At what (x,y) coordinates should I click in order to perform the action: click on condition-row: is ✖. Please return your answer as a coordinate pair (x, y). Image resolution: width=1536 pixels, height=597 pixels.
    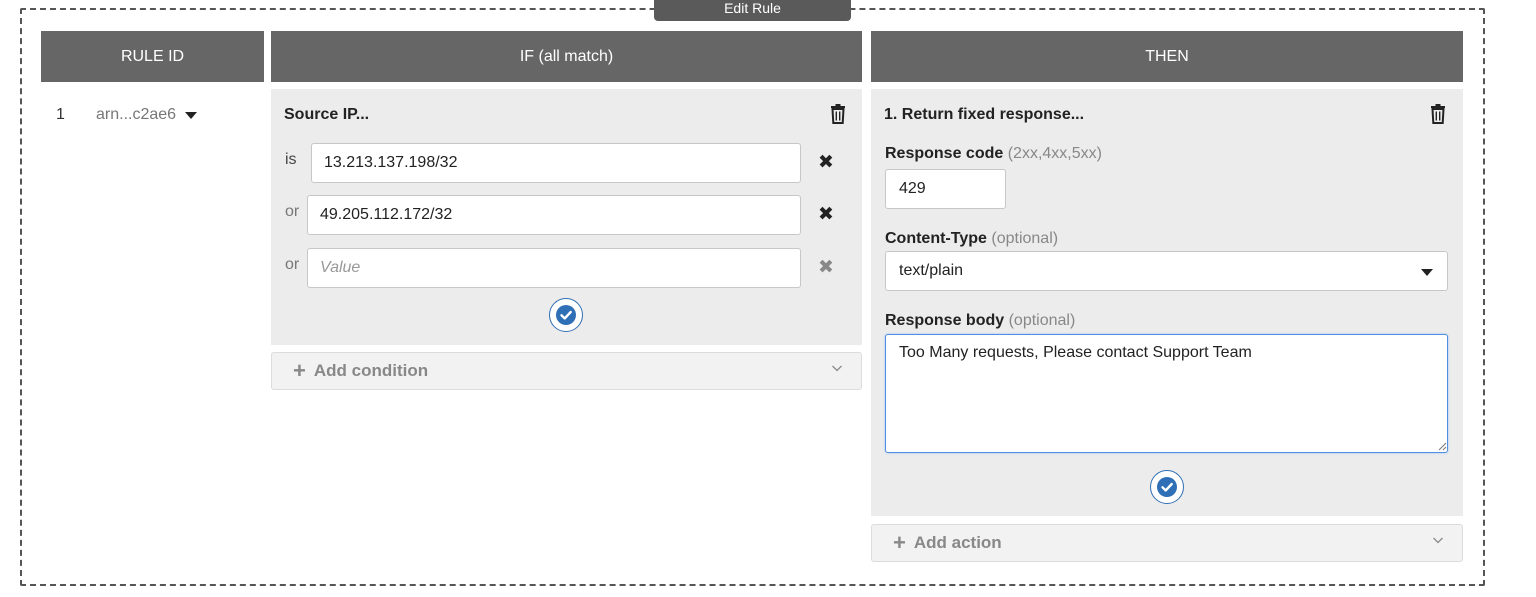
    Looking at the image, I should click on (566, 163).